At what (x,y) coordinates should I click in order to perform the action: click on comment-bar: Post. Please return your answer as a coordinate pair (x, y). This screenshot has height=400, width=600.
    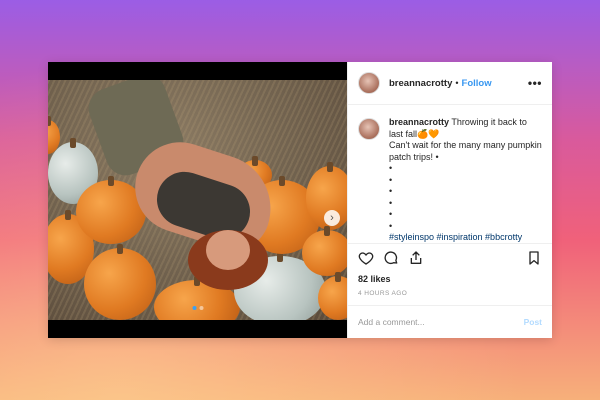
    Looking at the image, I should click on (450, 321).